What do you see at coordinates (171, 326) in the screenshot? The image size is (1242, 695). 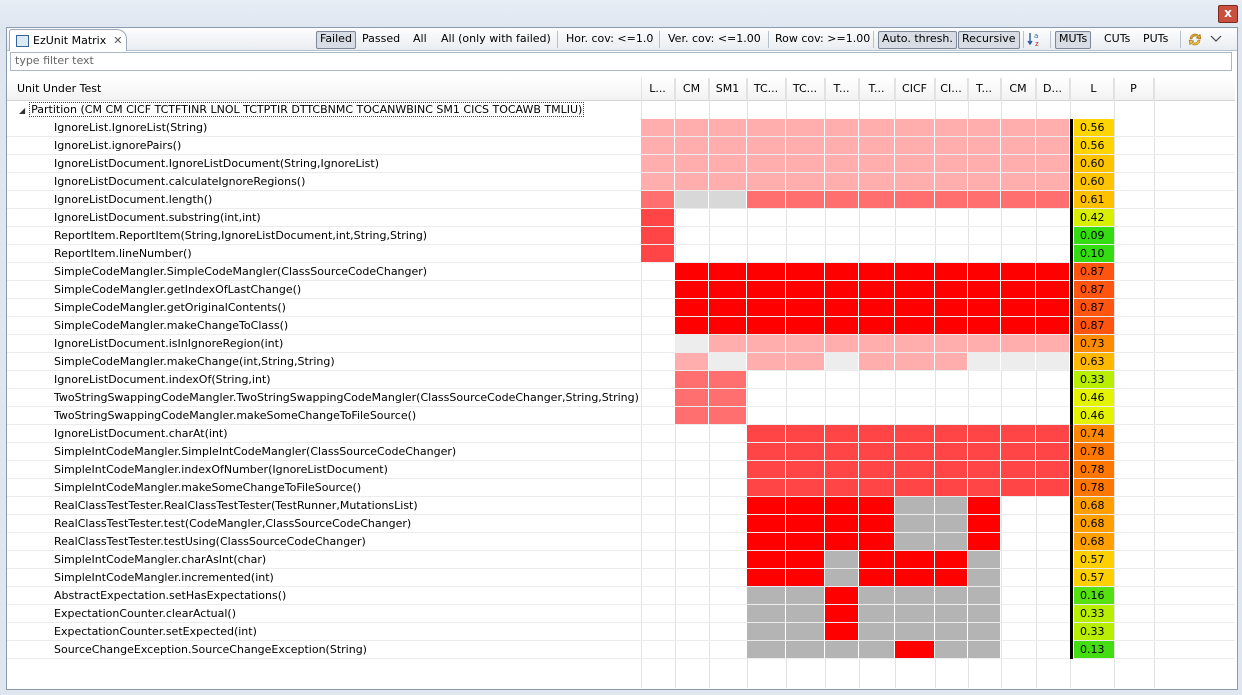 I see `unit-row-label: SimpleCodeMangler.makeChangeToClass()` at bounding box center [171, 326].